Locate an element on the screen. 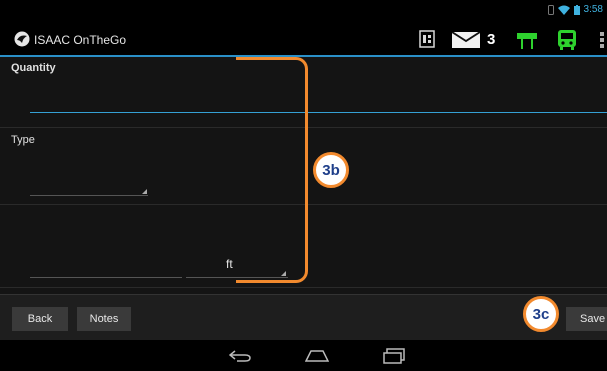 The height and width of the screenshot is (371, 607). type-spinner-underline is located at coordinates (89, 195).